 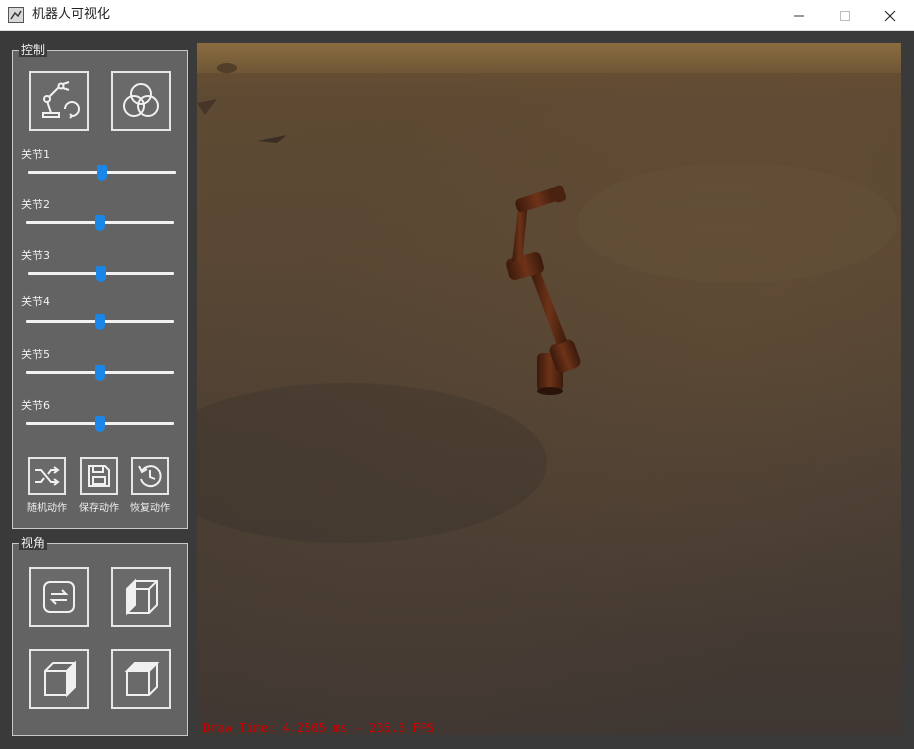 I want to click on joint6-label: 关节6, so click(x=35, y=405).